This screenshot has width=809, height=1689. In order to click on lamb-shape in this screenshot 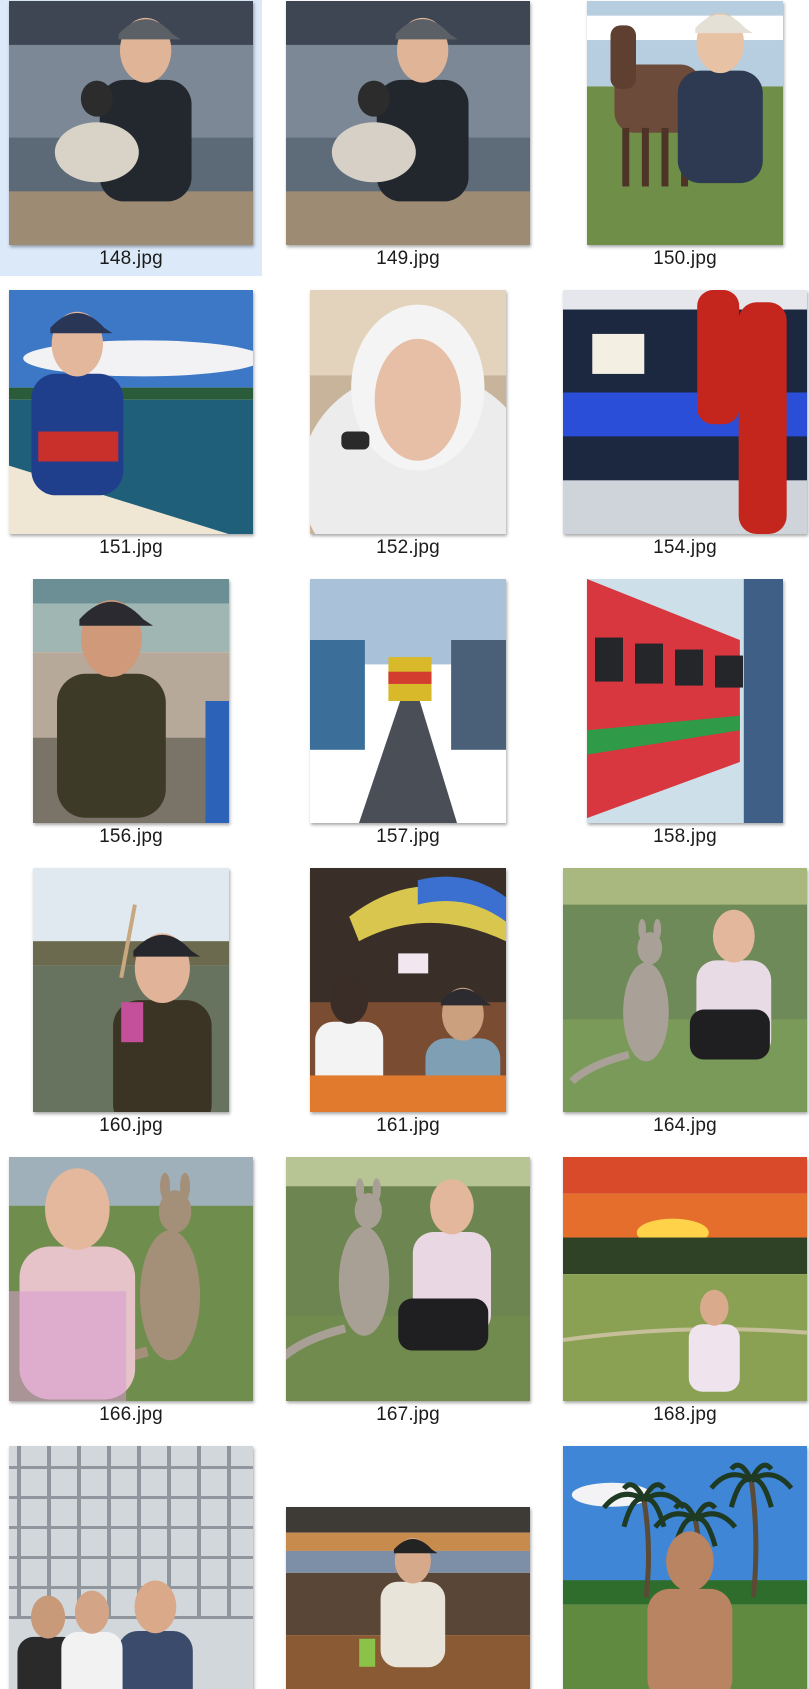, I will do `click(96, 152)`.